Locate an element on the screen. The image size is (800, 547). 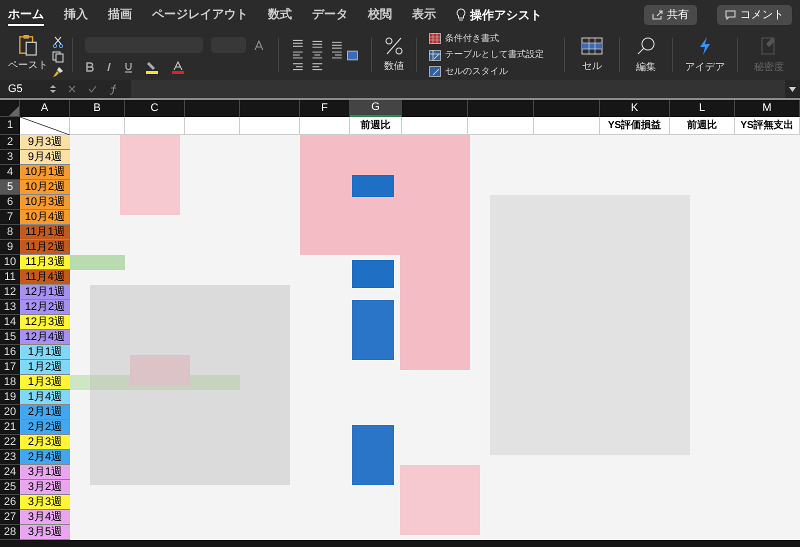
row-header: 12 is located at coordinates (10, 292).